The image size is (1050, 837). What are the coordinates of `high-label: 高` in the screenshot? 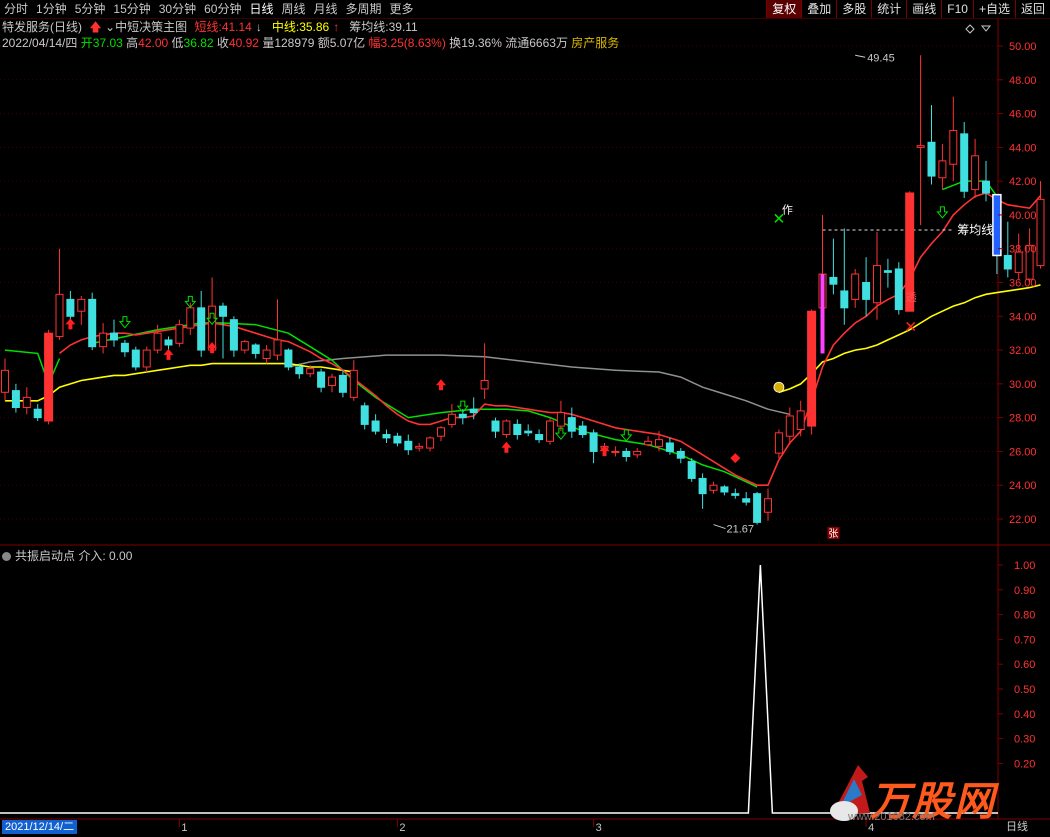 It's located at (132, 43).